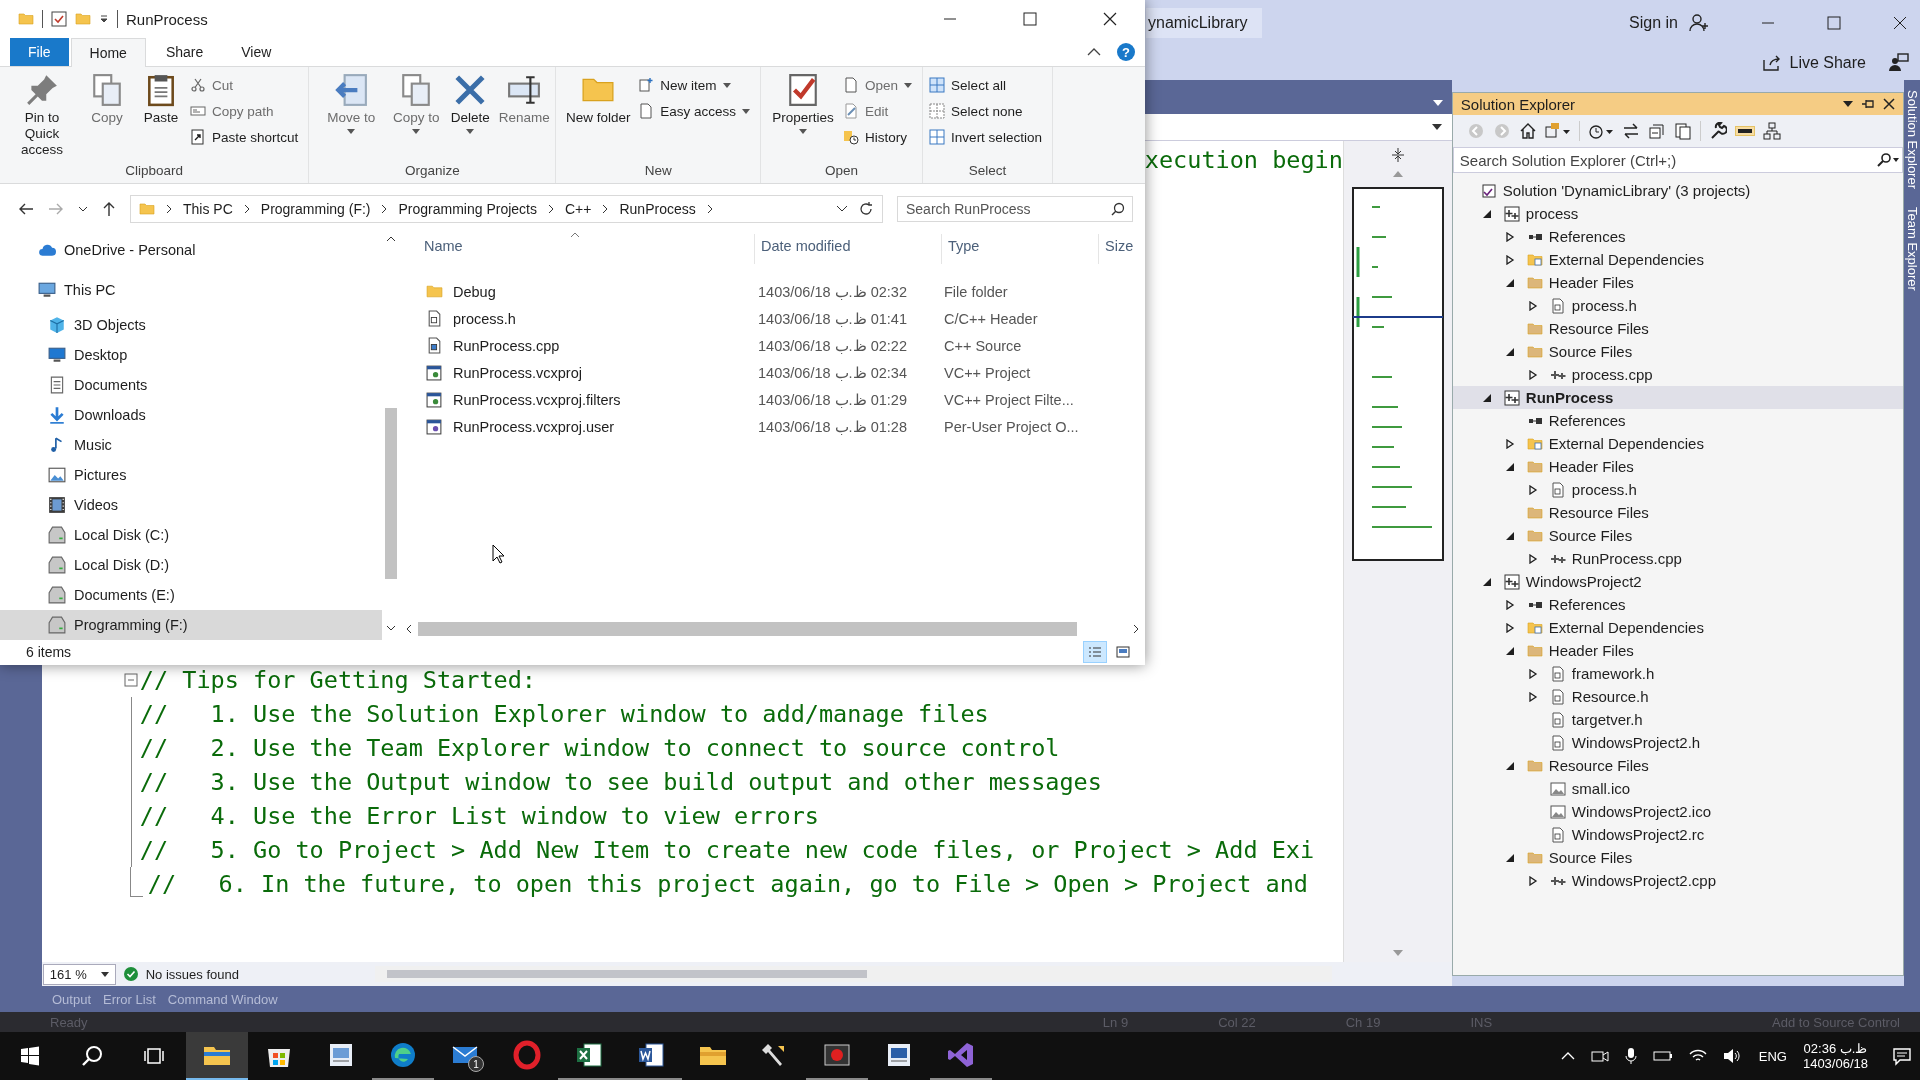 This screenshot has height=1080, width=1920. Describe the element at coordinates (191, 475) in the screenshot. I see `nav-item: Pictures` at that location.